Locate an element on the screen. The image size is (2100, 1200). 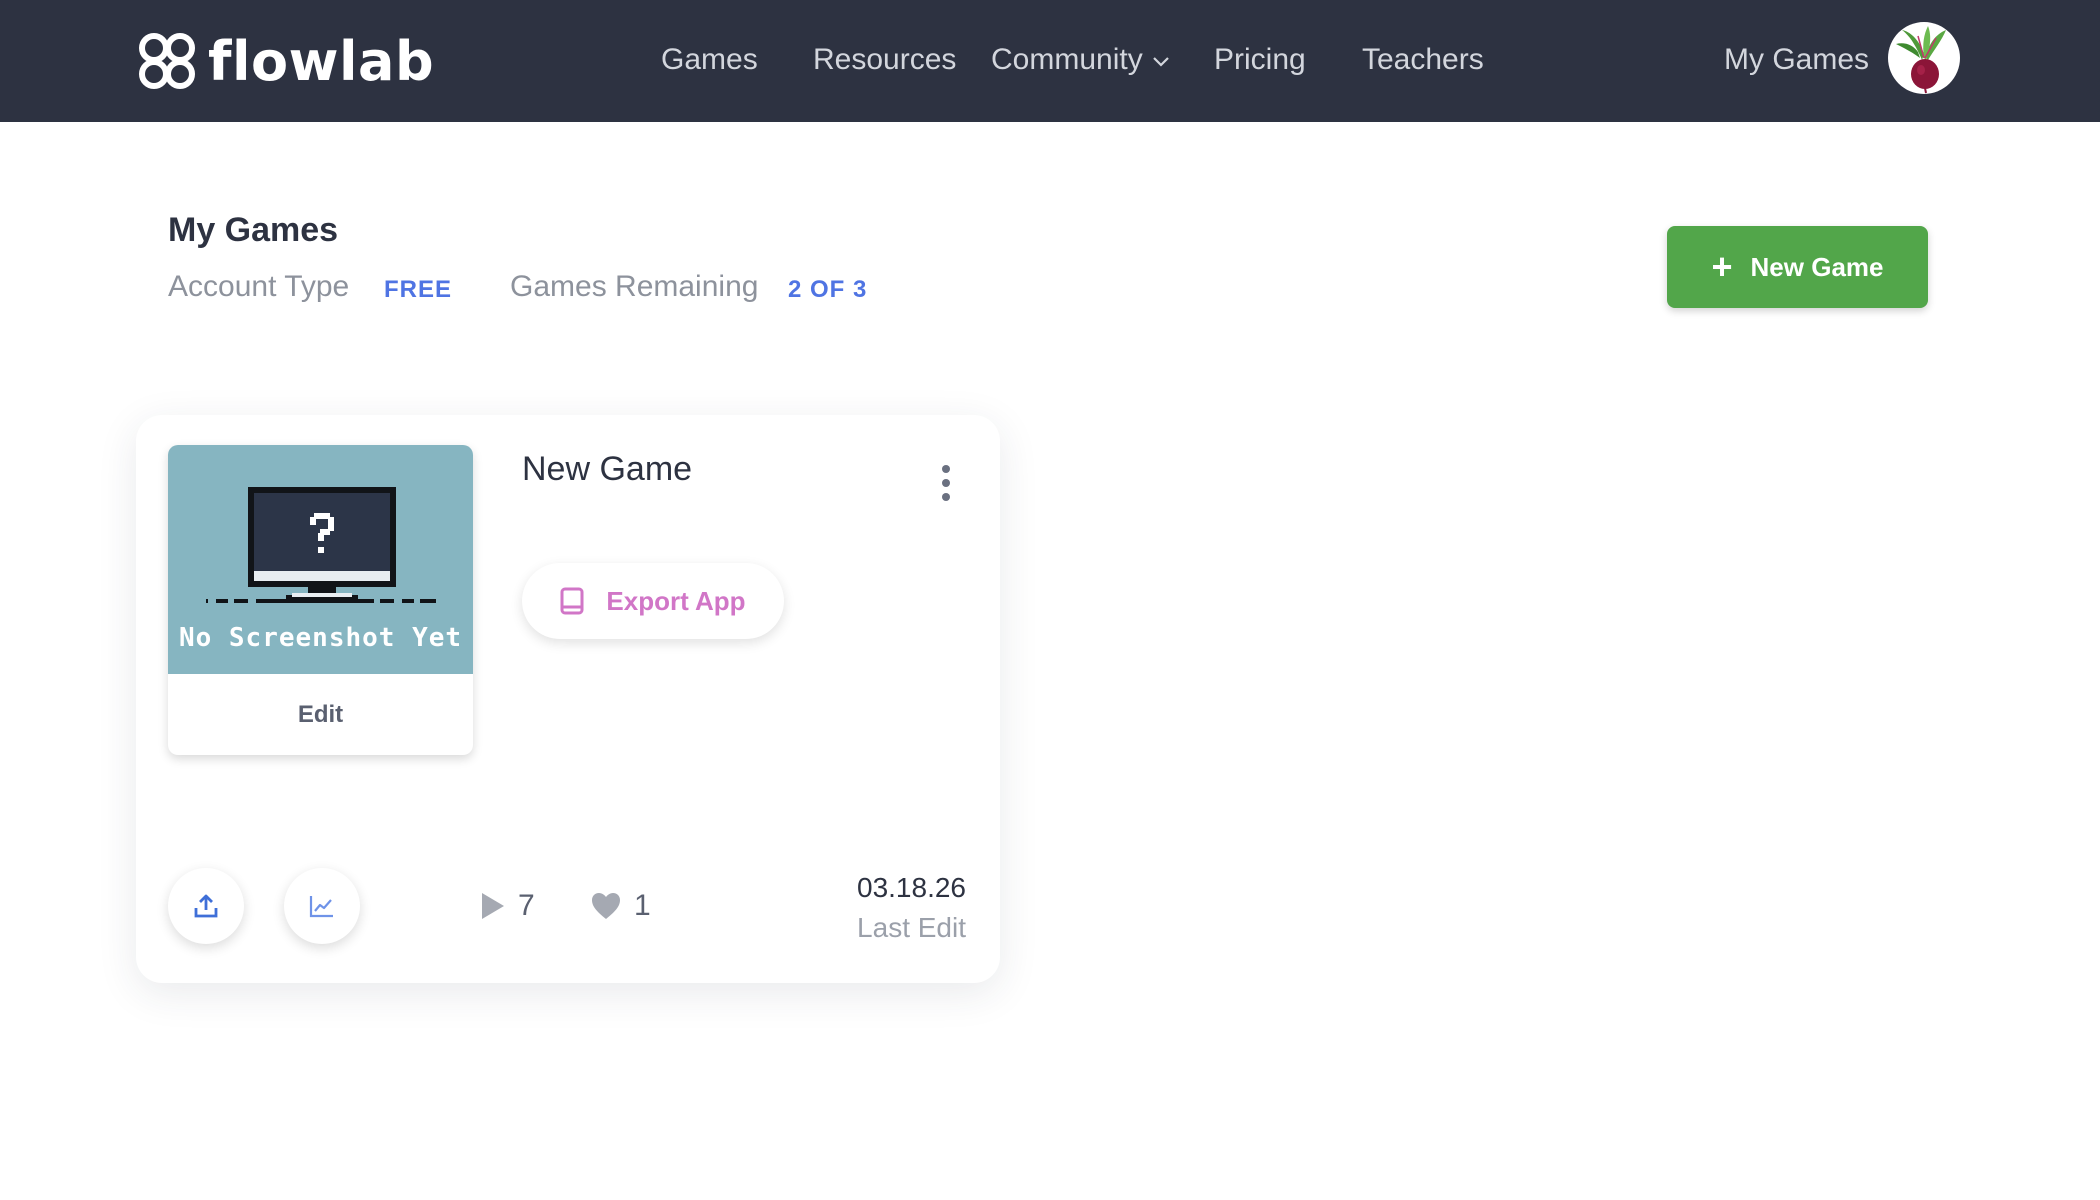
heart-icon is located at coordinates (606, 906).